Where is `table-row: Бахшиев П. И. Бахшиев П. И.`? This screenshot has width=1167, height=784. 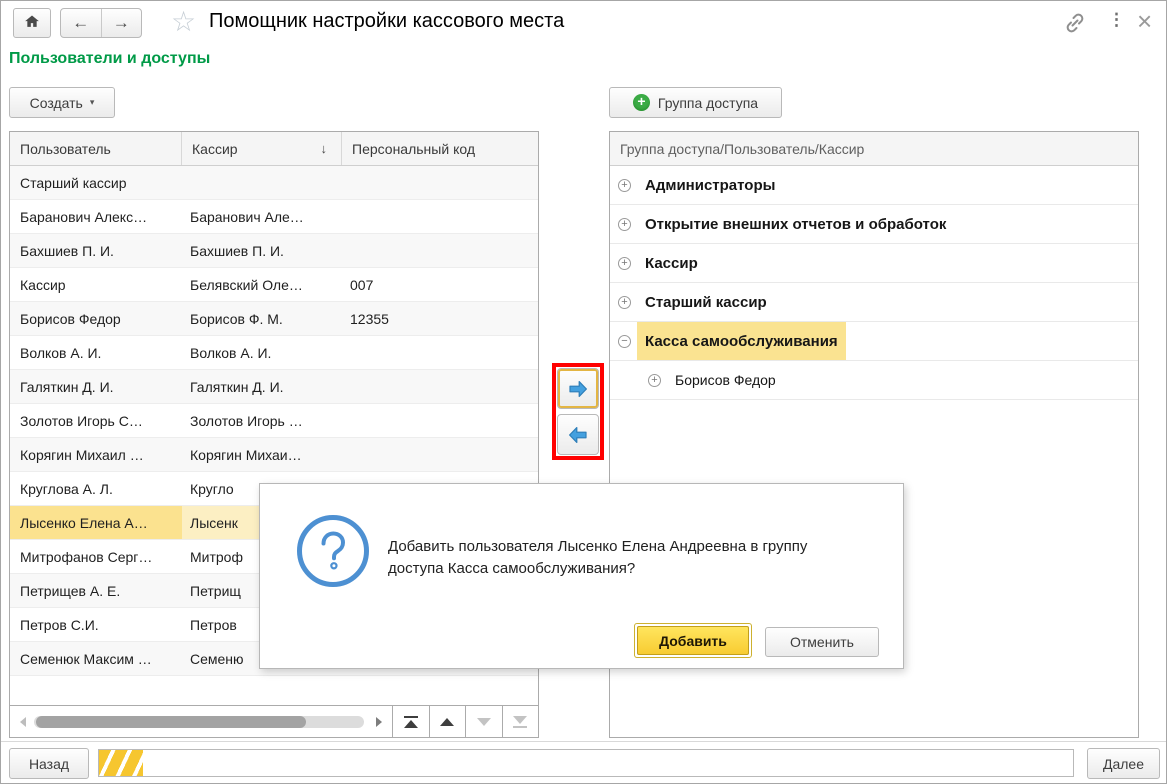 table-row: Бахшиев П. И. Бахшиев П. И. is located at coordinates (274, 251).